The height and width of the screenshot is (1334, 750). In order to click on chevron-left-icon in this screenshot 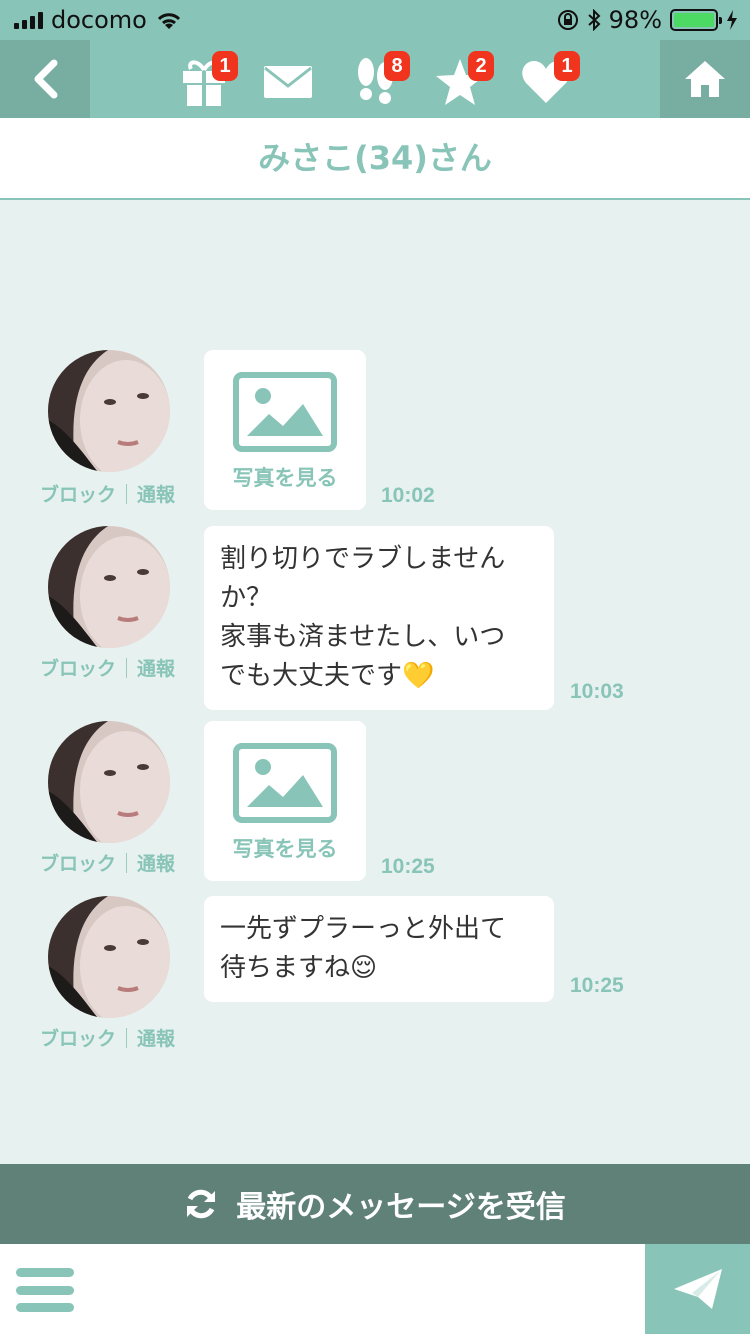, I will do `click(46, 79)`.